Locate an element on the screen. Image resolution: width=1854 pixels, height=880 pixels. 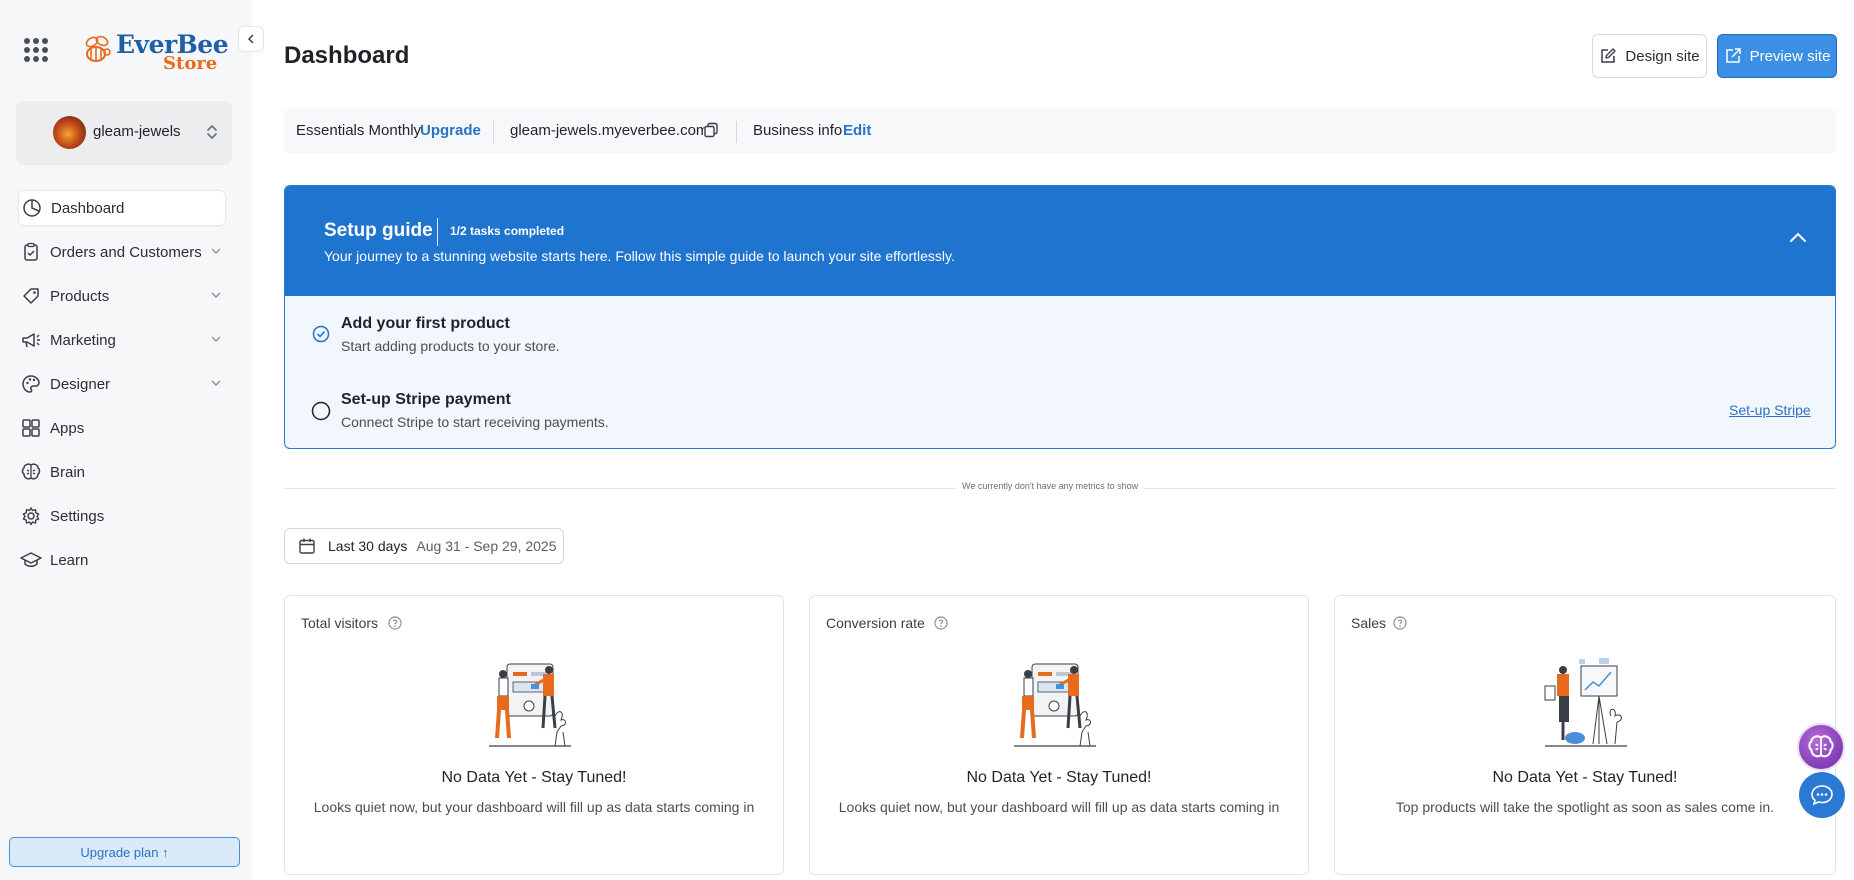
sidebar-item-label: Orders and Customers is located at coordinates (126, 252).